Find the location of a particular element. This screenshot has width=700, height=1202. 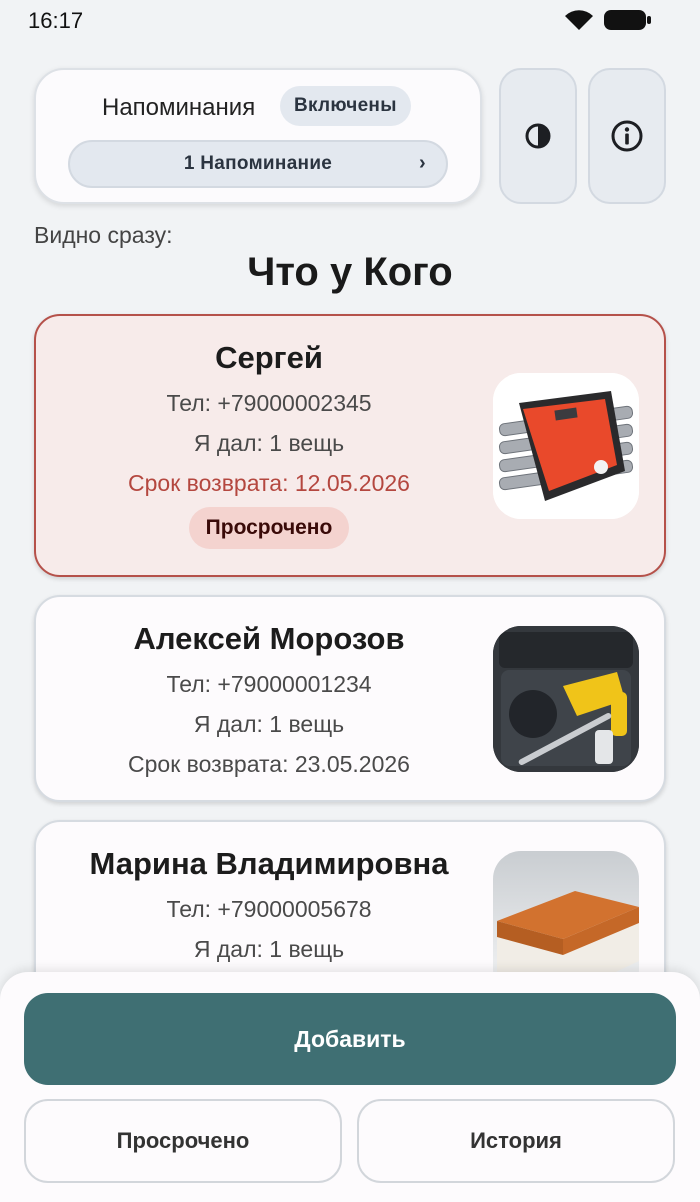

borrower-phone: Тел: +79000002345 is located at coordinates (269, 403).